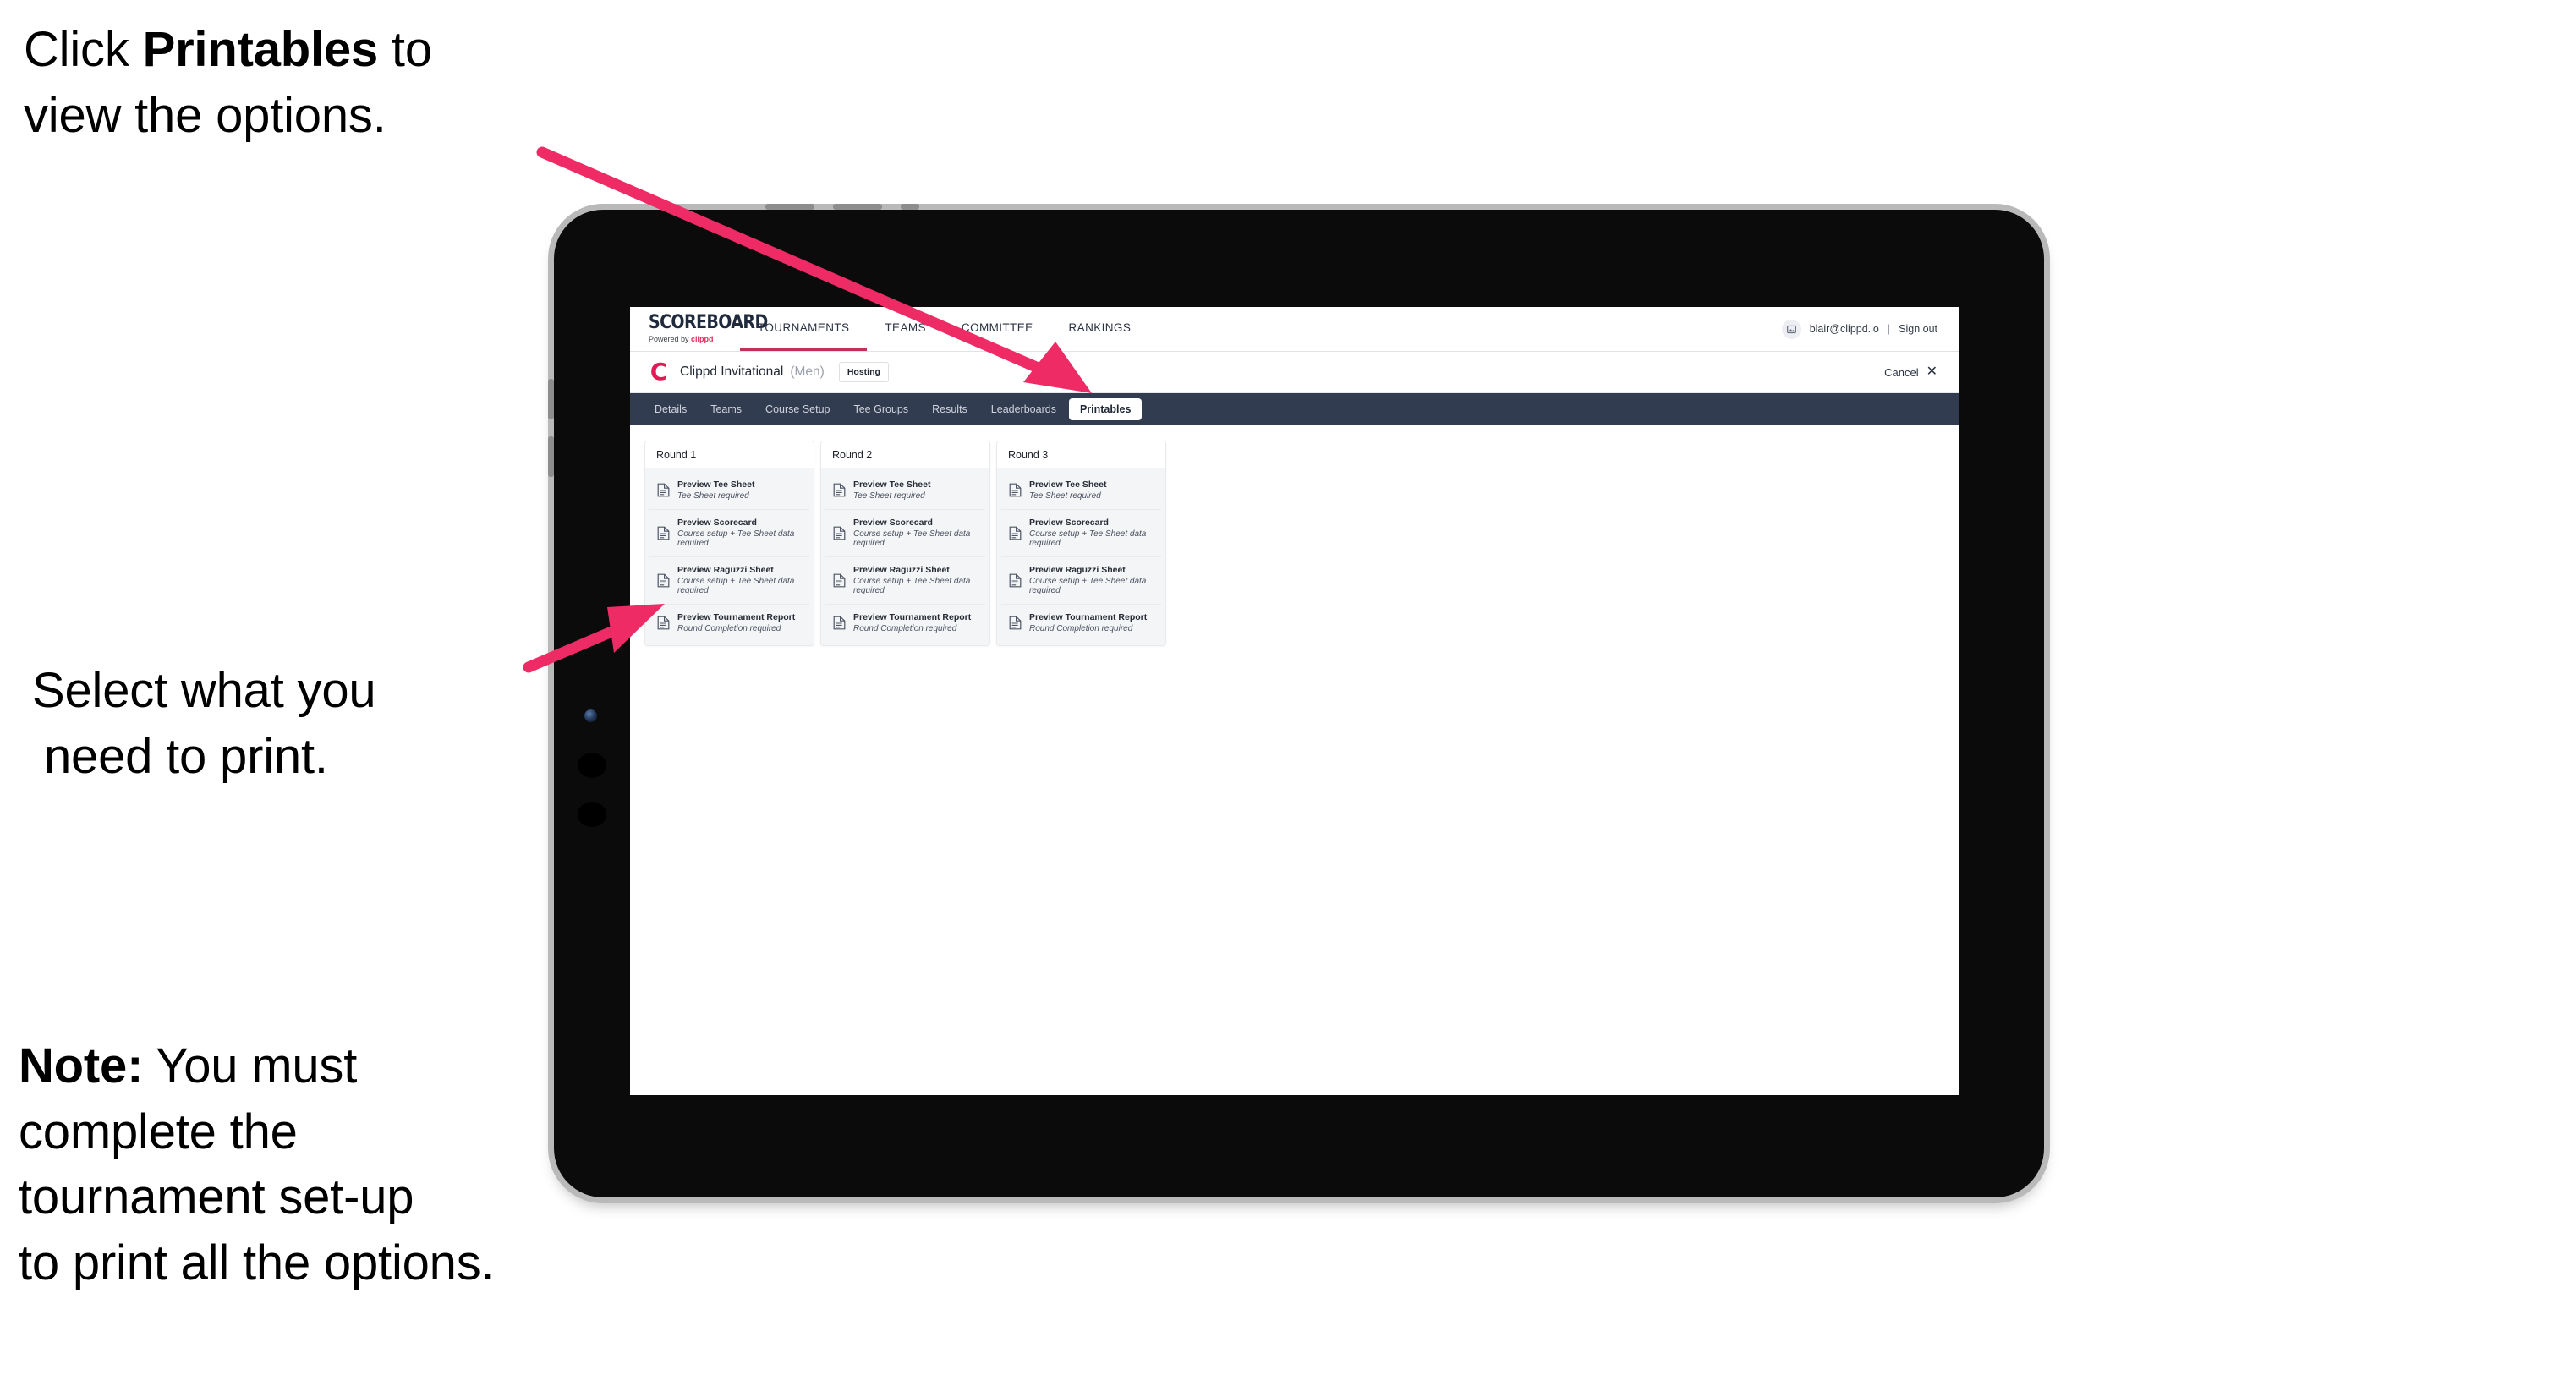 The image size is (2576, 1386). Describe the element at coordinates (671, 409) in the screenshot. I see `tab-details: Details` at that location.